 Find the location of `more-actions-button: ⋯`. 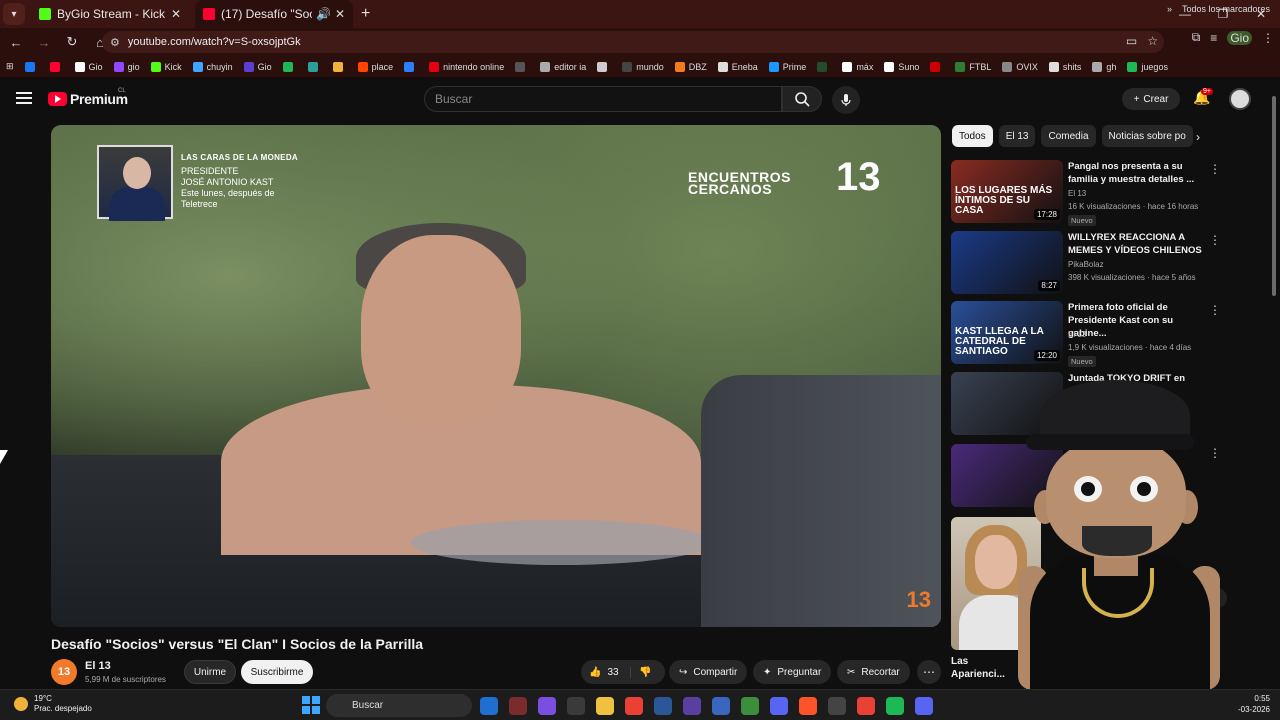

more-actions-button: ⋯ is located at coordinates (929, 672).